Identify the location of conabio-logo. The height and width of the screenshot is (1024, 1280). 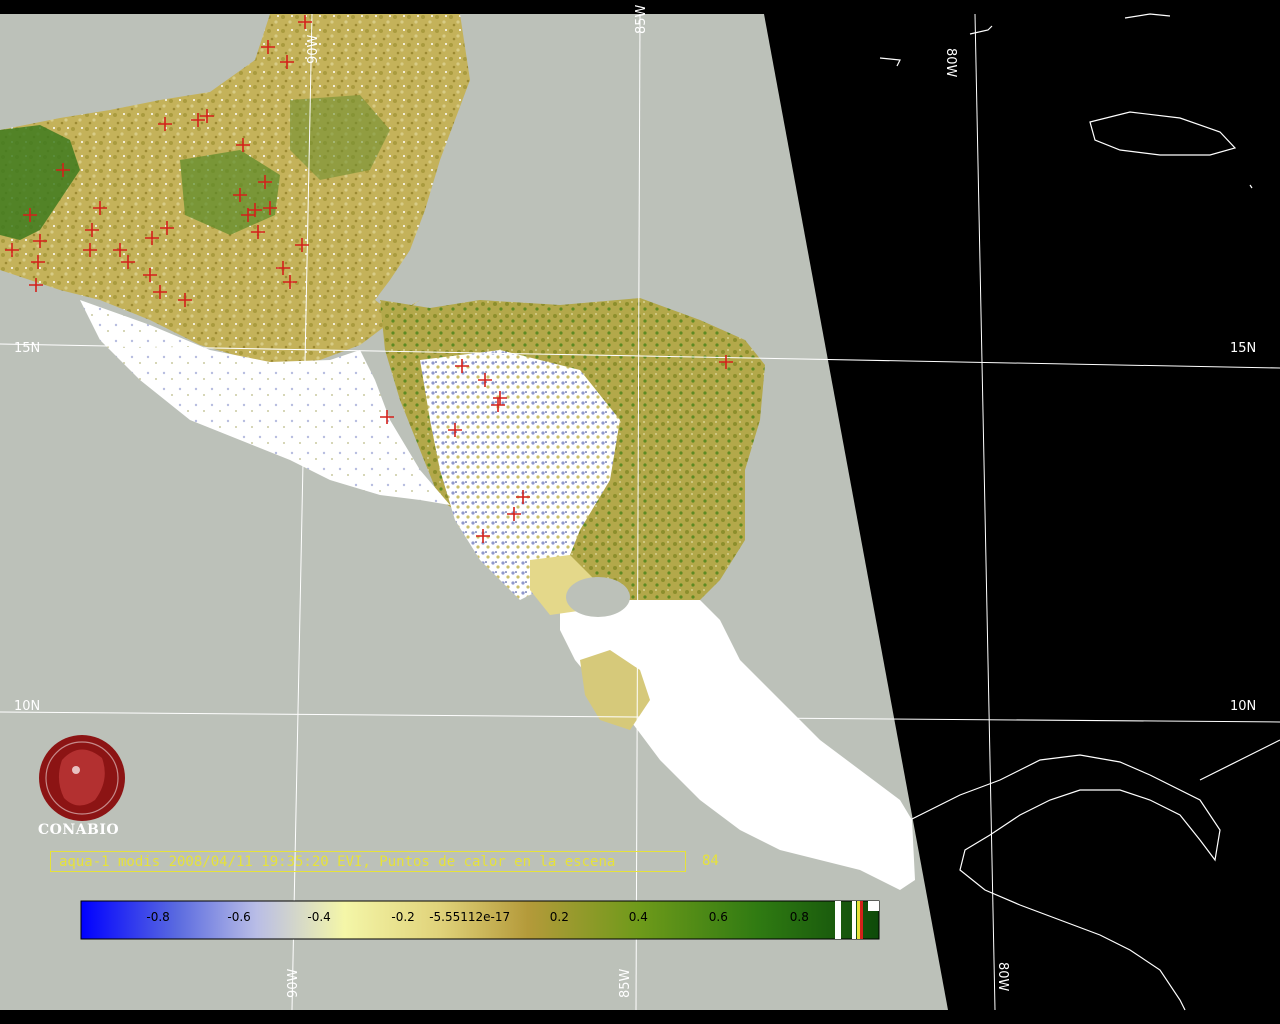
(82, 778).